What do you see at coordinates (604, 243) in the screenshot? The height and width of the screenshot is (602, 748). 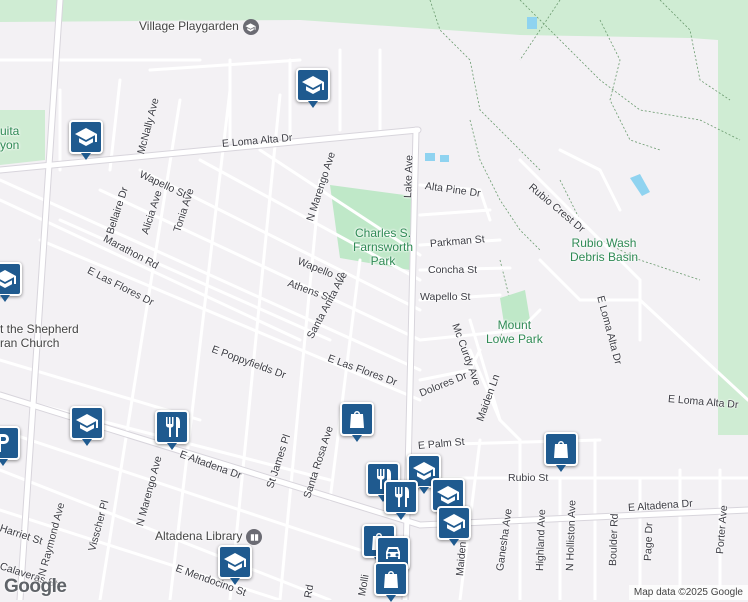 I see `rubio-wash-line-1: Rubio Wash` at bounding box center [604, 243].